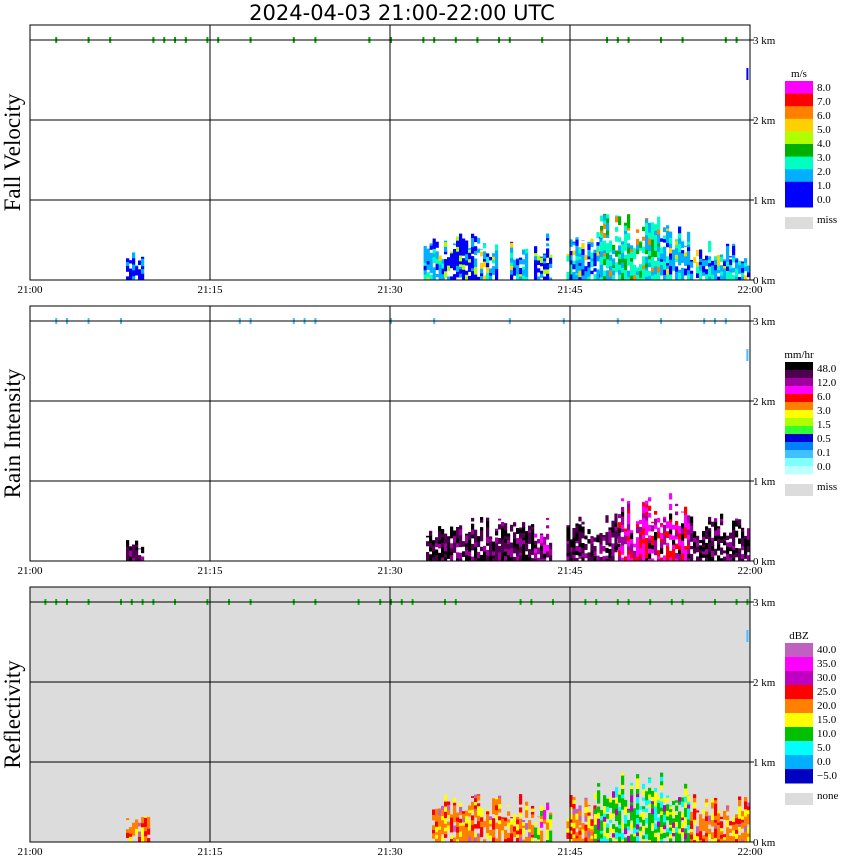  I want to click on colorbar-label: 8.0, so click(824, 88).